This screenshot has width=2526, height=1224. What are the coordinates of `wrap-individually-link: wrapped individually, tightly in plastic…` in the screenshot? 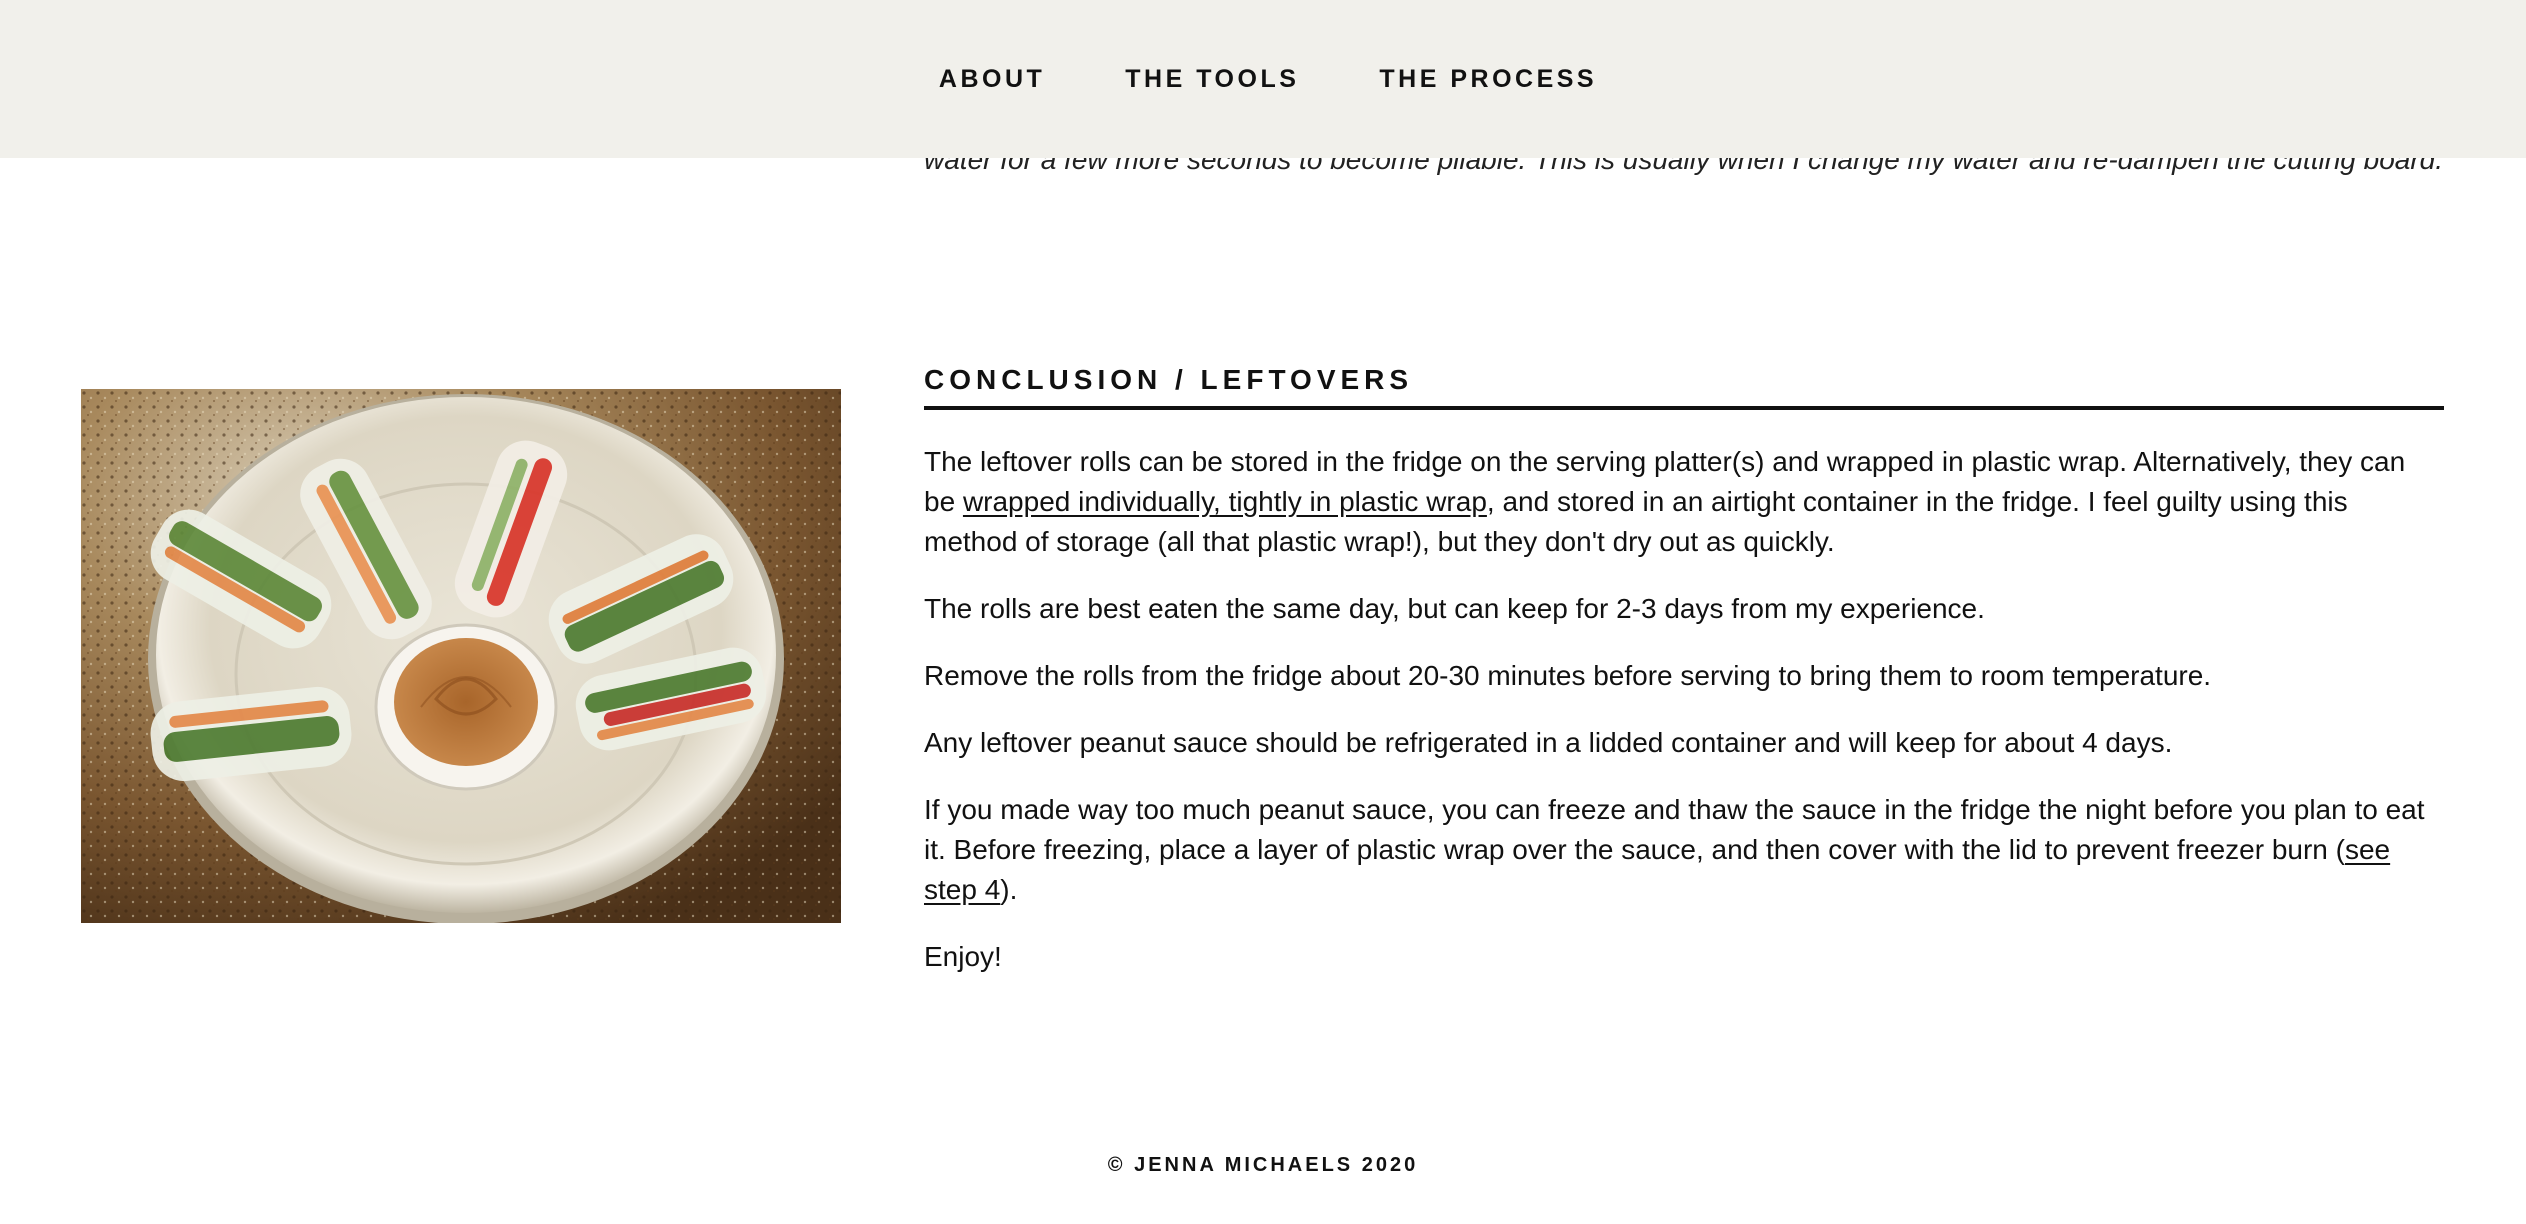 It's located at (1225, 501).